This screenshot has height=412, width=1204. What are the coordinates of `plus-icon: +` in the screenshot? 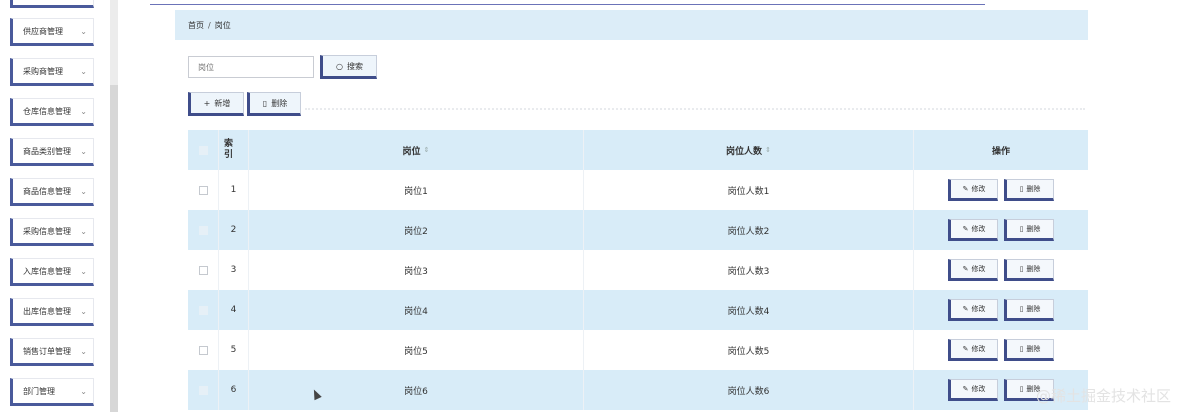 It's located at (207, 103).